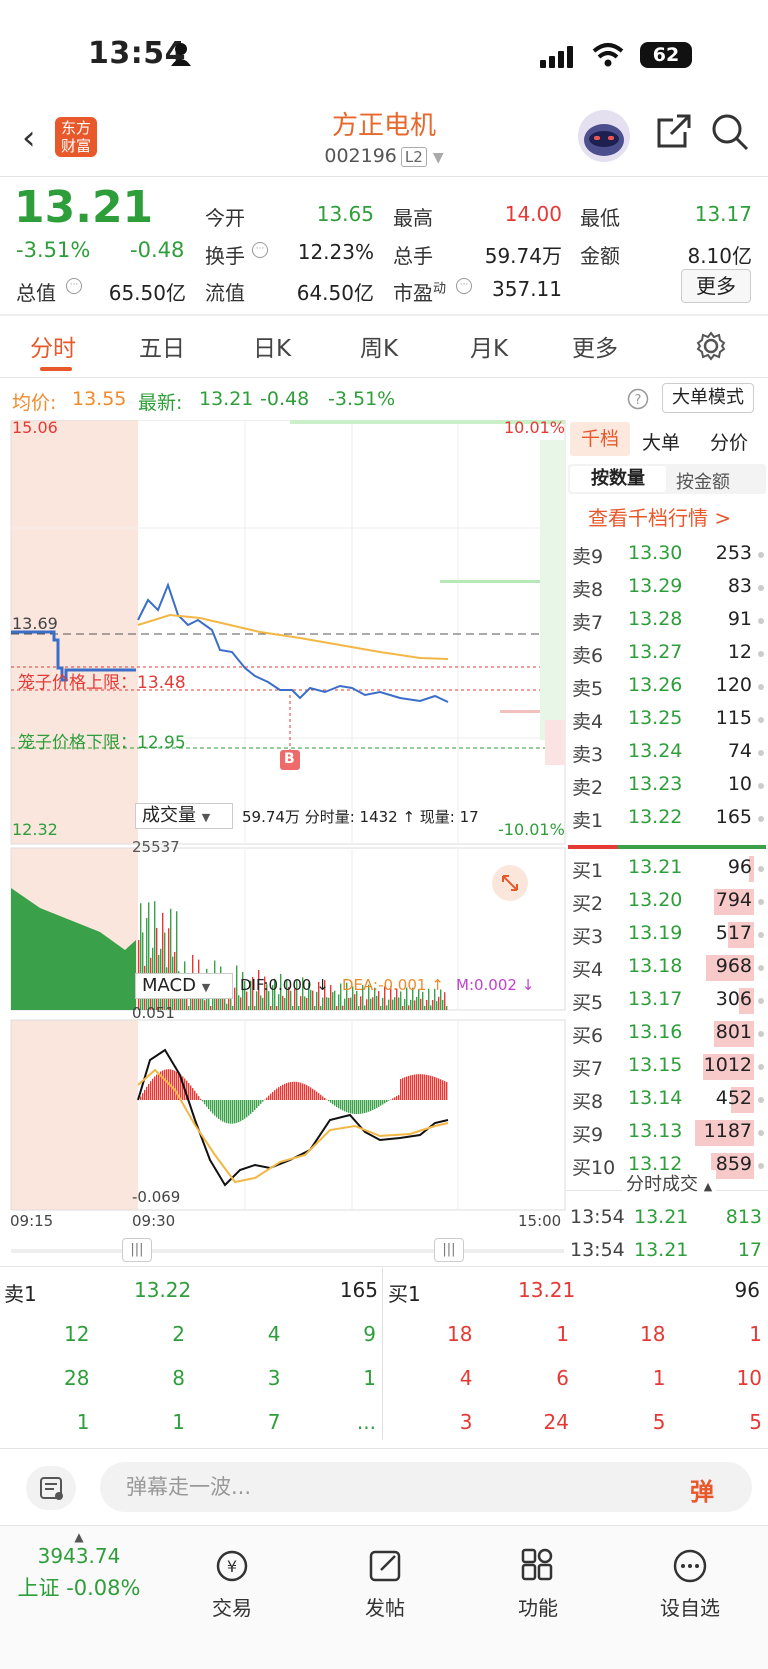  Describe the element at coordinates (729, 441) in the screenshot. I see `tab-price-dist: 分价` at that location.